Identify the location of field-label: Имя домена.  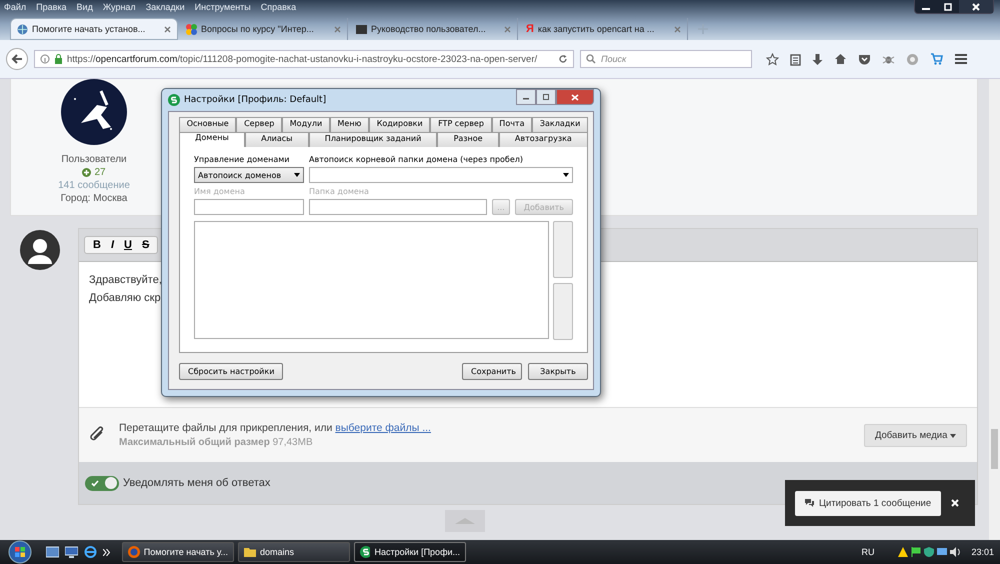
(220, 191).